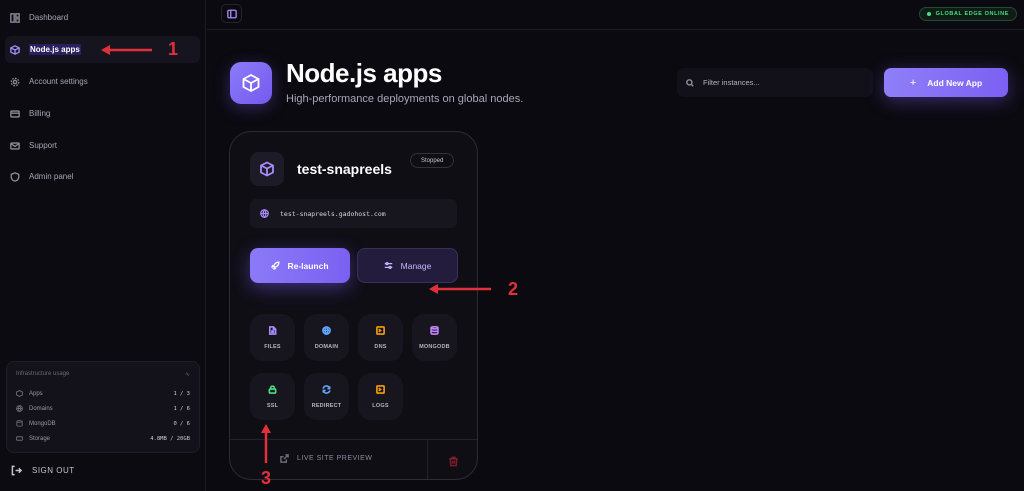 This screenshot has width=1024, height=491. I want to click on page-icon, so click(251, 83).